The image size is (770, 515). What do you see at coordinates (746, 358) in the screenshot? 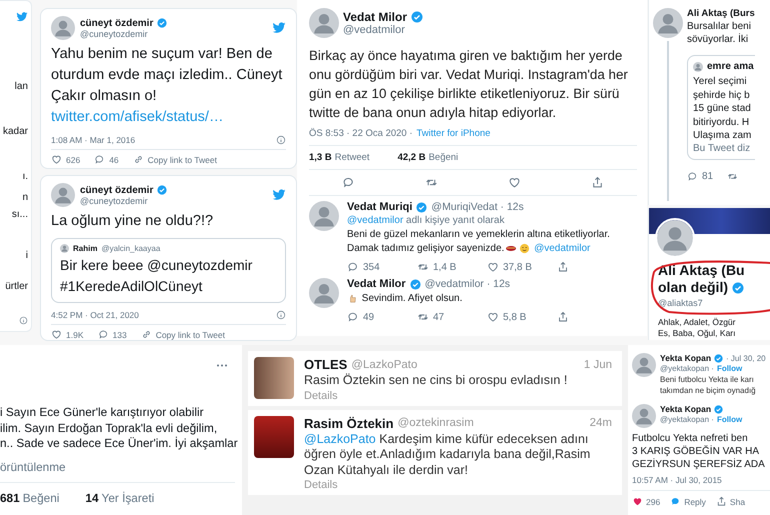
I see `tweet-date: · Jul 30, 20` at bounding box center [746, 358].